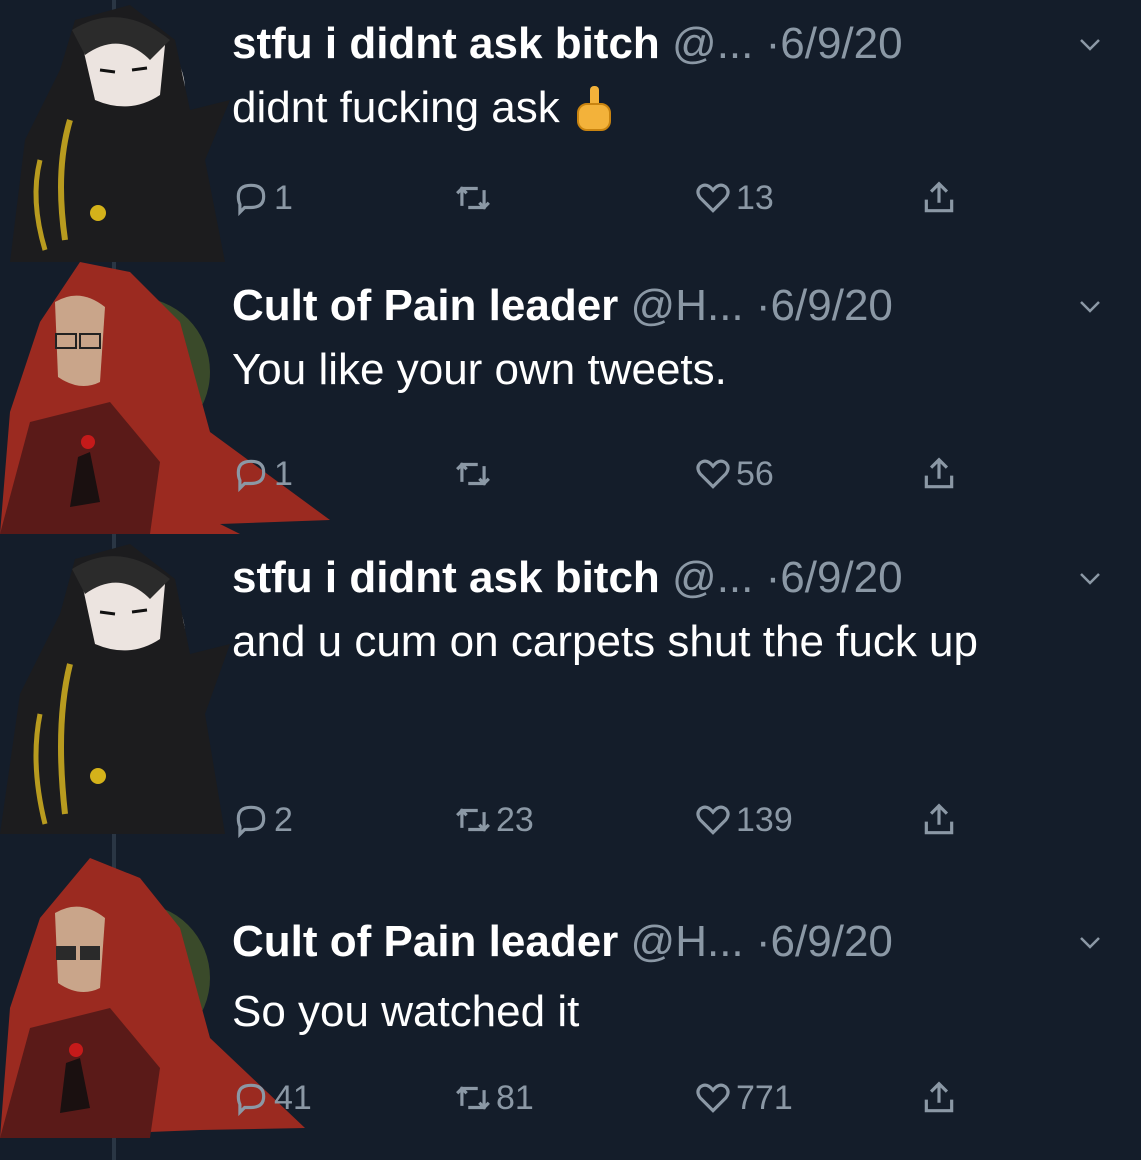 Image resolution: width=1141 pixels, height=1160 pixels. I want to click on like-button: 139, so click(743, 820).